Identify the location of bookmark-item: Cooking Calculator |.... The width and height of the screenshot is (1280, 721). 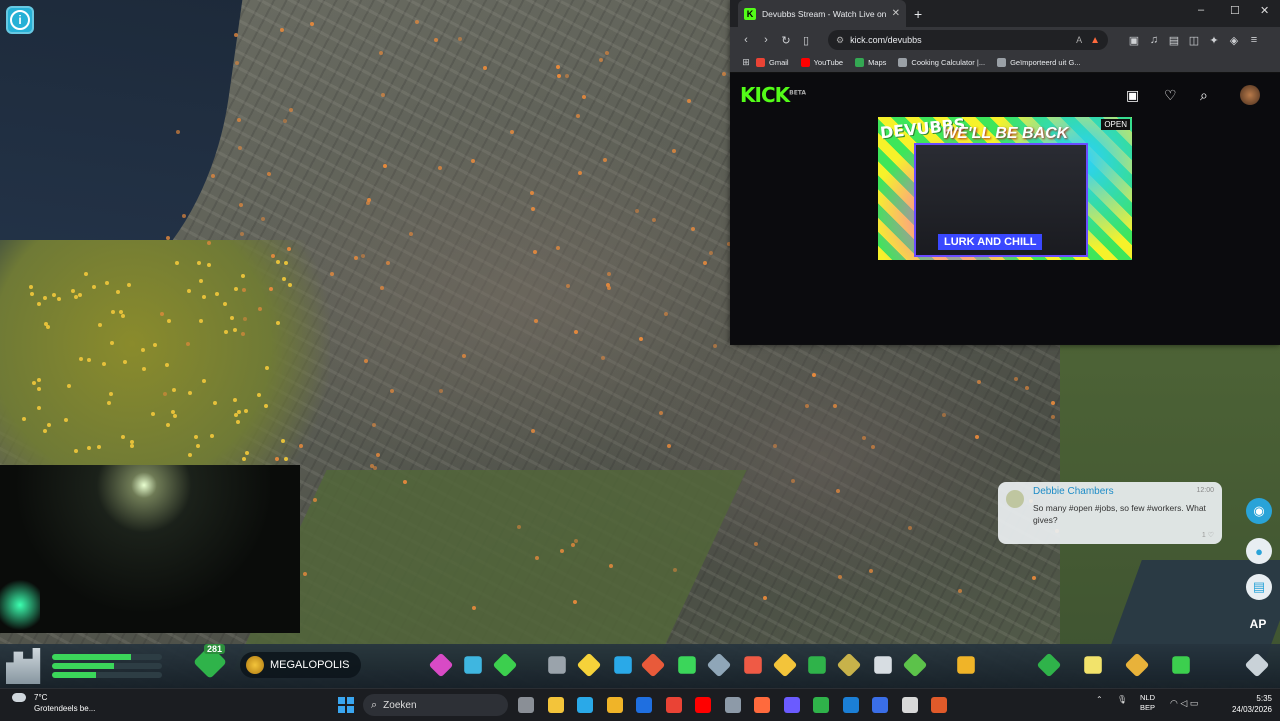
(941, 62).